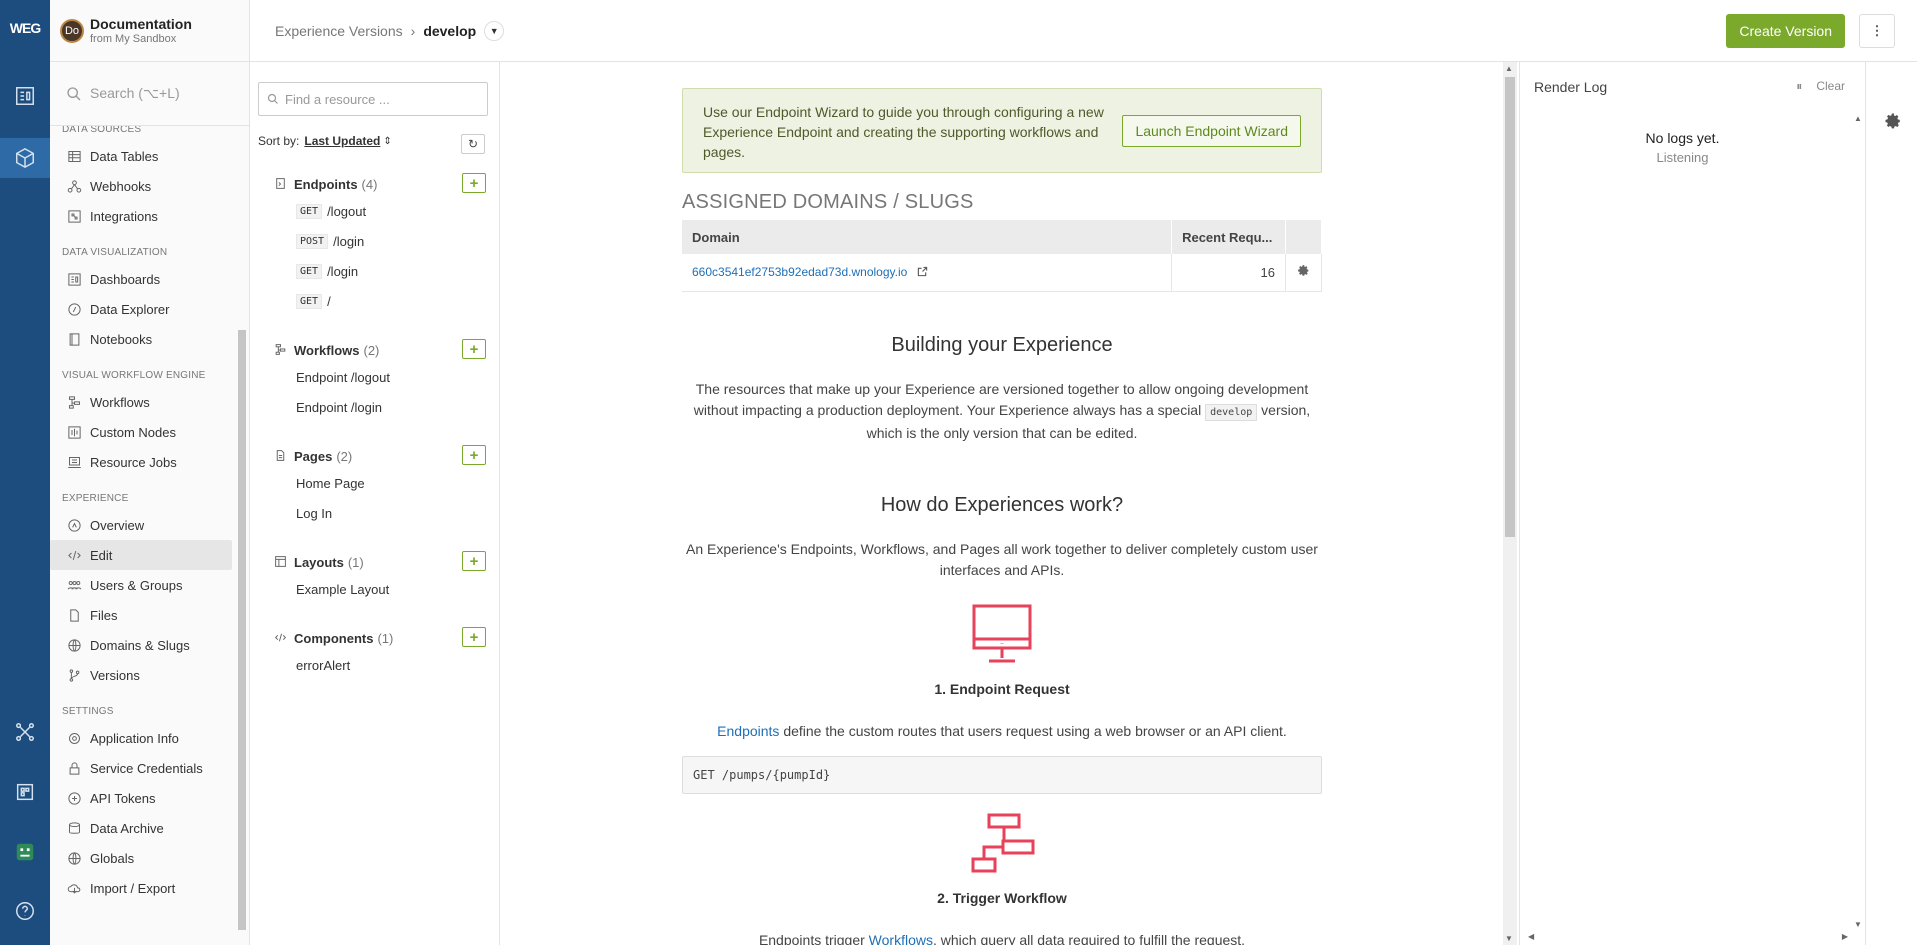 The height and width of the screenshot is (945, 1917). I want to click on endpoints-link: Endpoints, so click(748, 731).